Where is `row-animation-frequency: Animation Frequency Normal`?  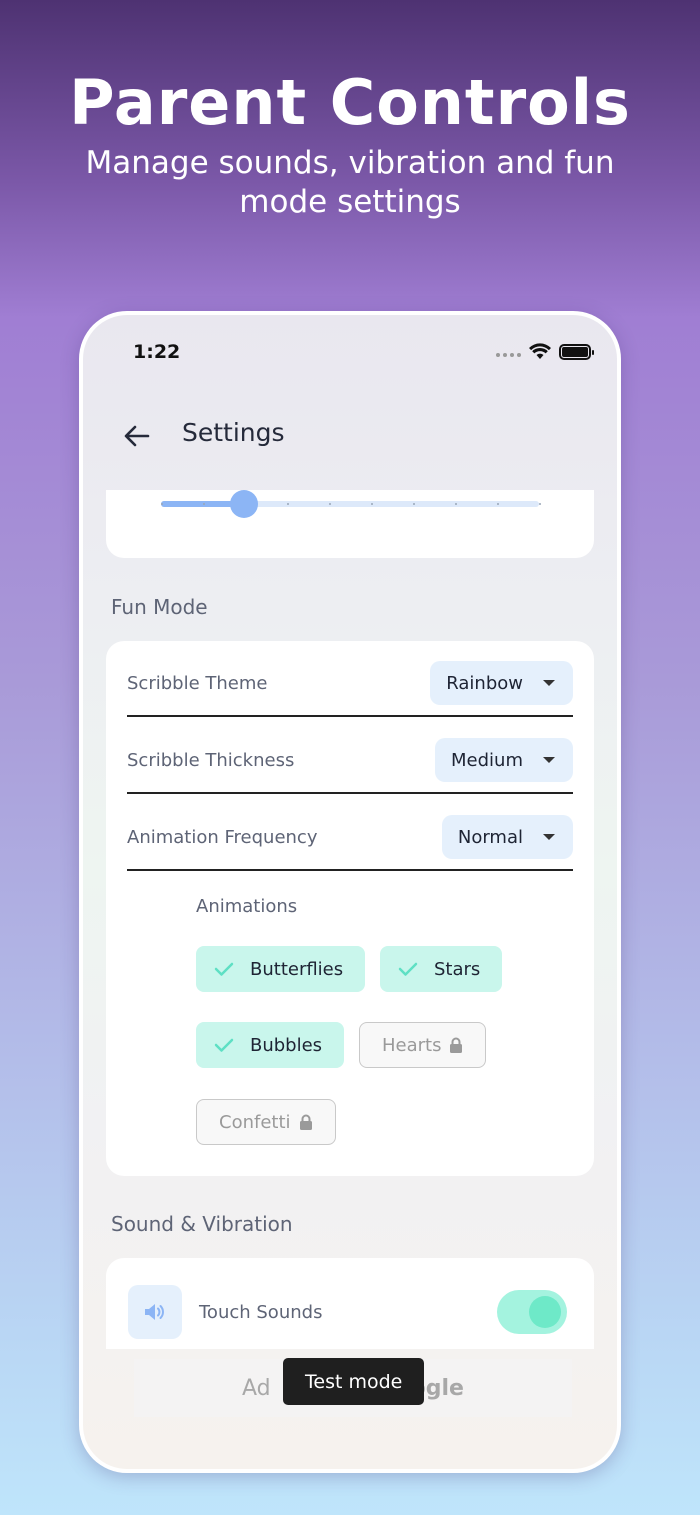
row-animation-frequency: Animation Frequency Normal is located at coordinates (350, 833).